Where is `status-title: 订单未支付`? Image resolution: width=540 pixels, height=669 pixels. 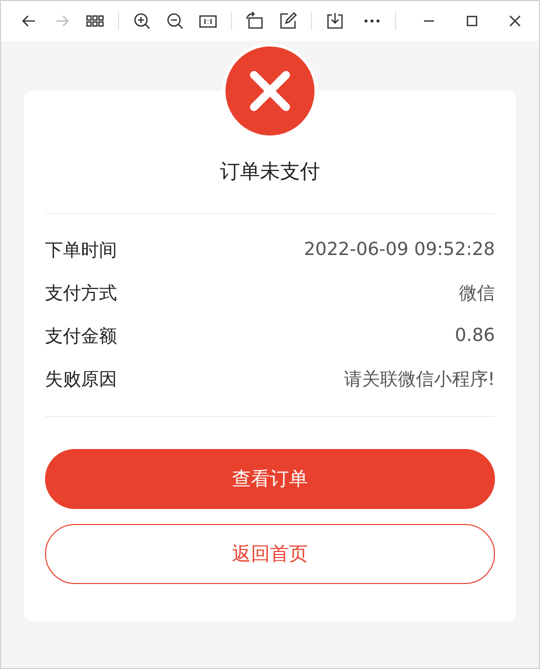 status-title: 订单未支付 is located at coordinates (270, 171).